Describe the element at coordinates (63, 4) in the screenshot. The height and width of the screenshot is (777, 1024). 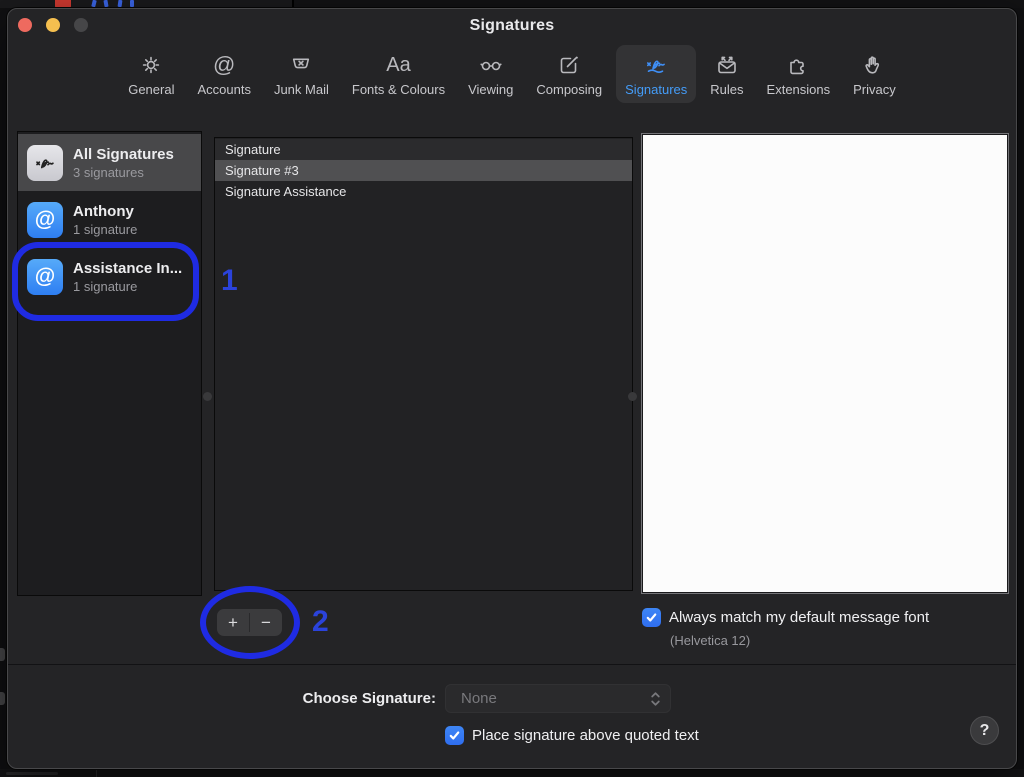
I see `background-red-icon` at that location.